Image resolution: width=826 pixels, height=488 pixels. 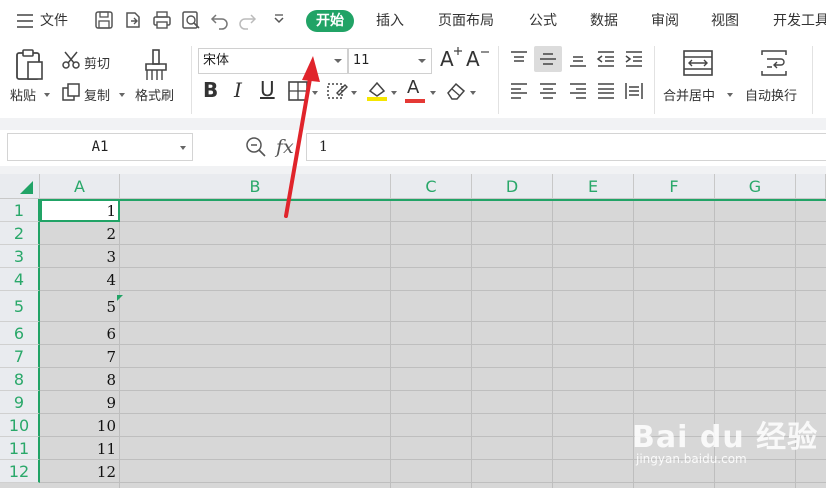 I want to click on format-painter-icon, so click(x=156, y=65).